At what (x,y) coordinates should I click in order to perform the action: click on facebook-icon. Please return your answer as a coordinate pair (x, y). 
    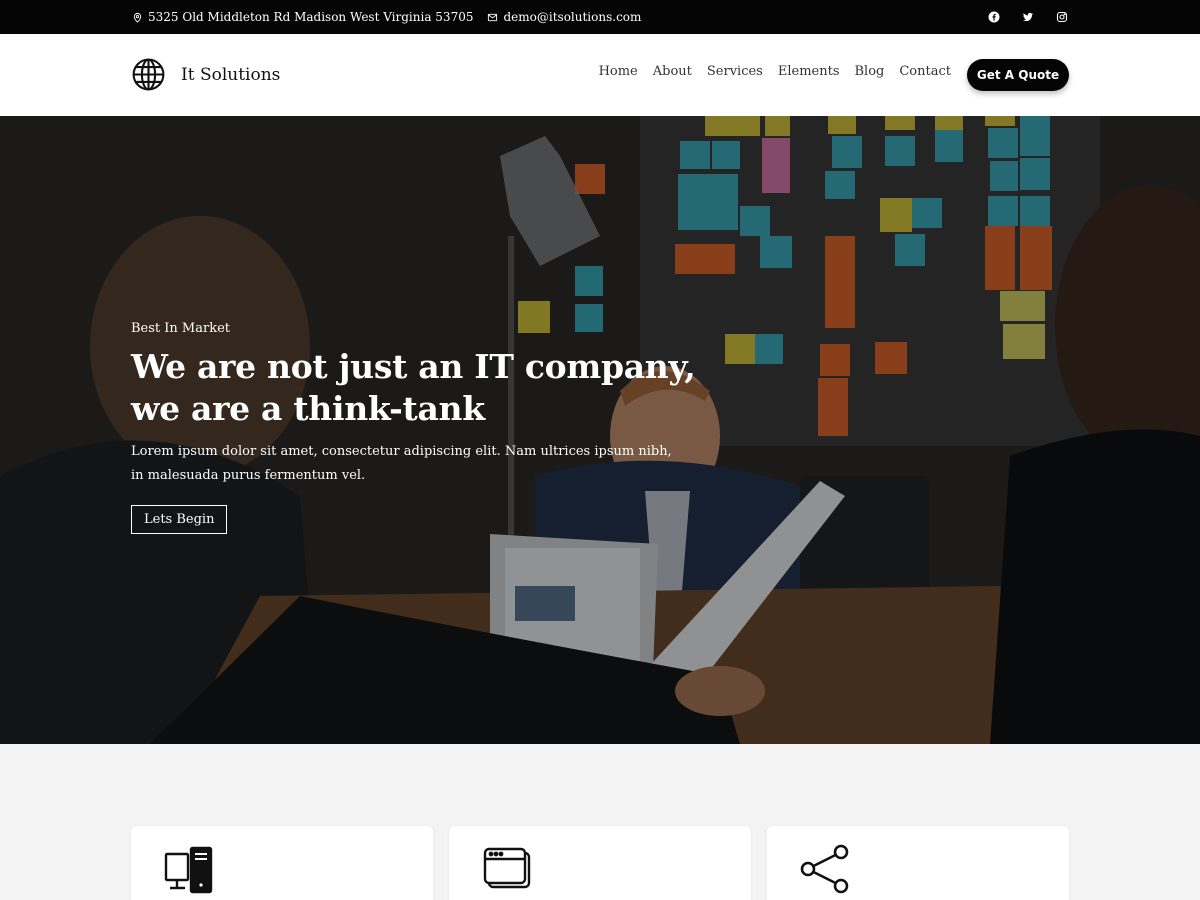
    Looking at the image, I should click on (994, 17).